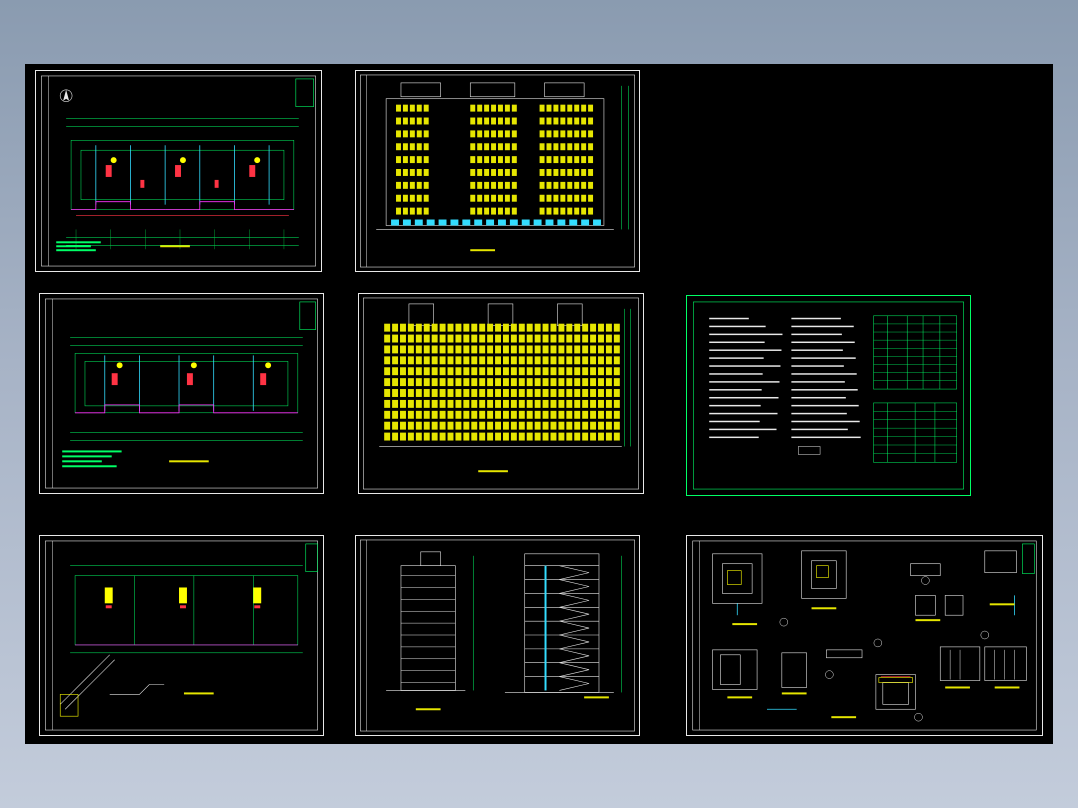 The width and height of the screenshot is (1078, 808). I want to click on design-notes-drawing, so click(828, 395).